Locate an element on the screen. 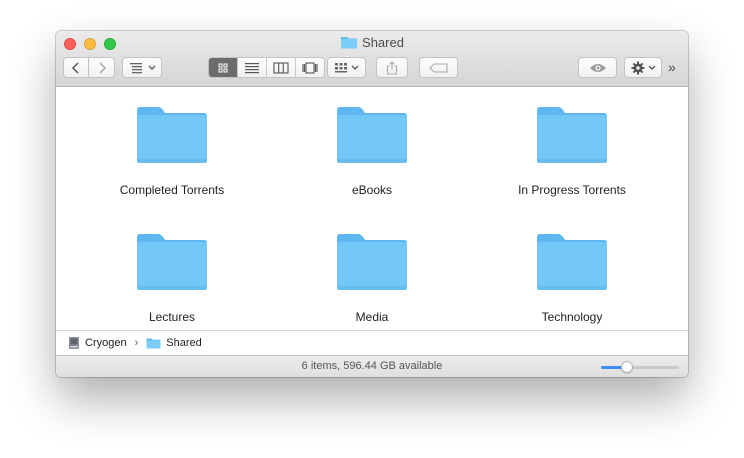  quick-look-button is located at coordinates (597, 67).